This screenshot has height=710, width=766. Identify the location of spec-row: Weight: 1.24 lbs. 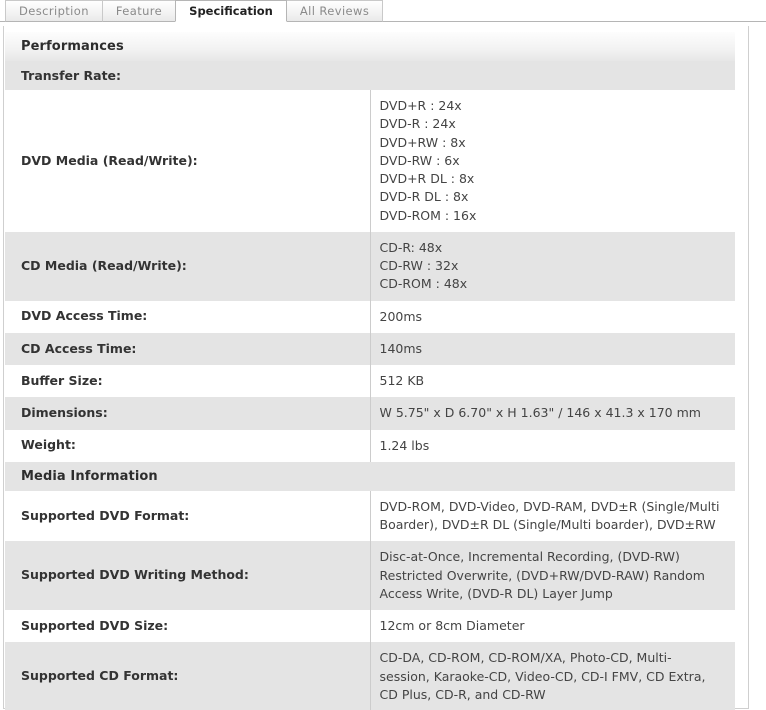
(370, 445).